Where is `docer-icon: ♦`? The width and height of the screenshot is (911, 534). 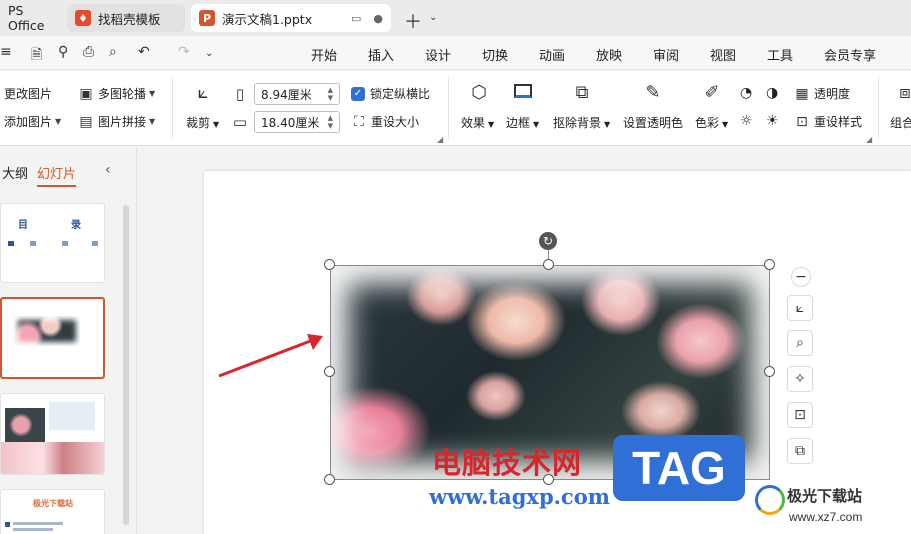
docer-icon: ♦ is located at coordinates (83, 18).